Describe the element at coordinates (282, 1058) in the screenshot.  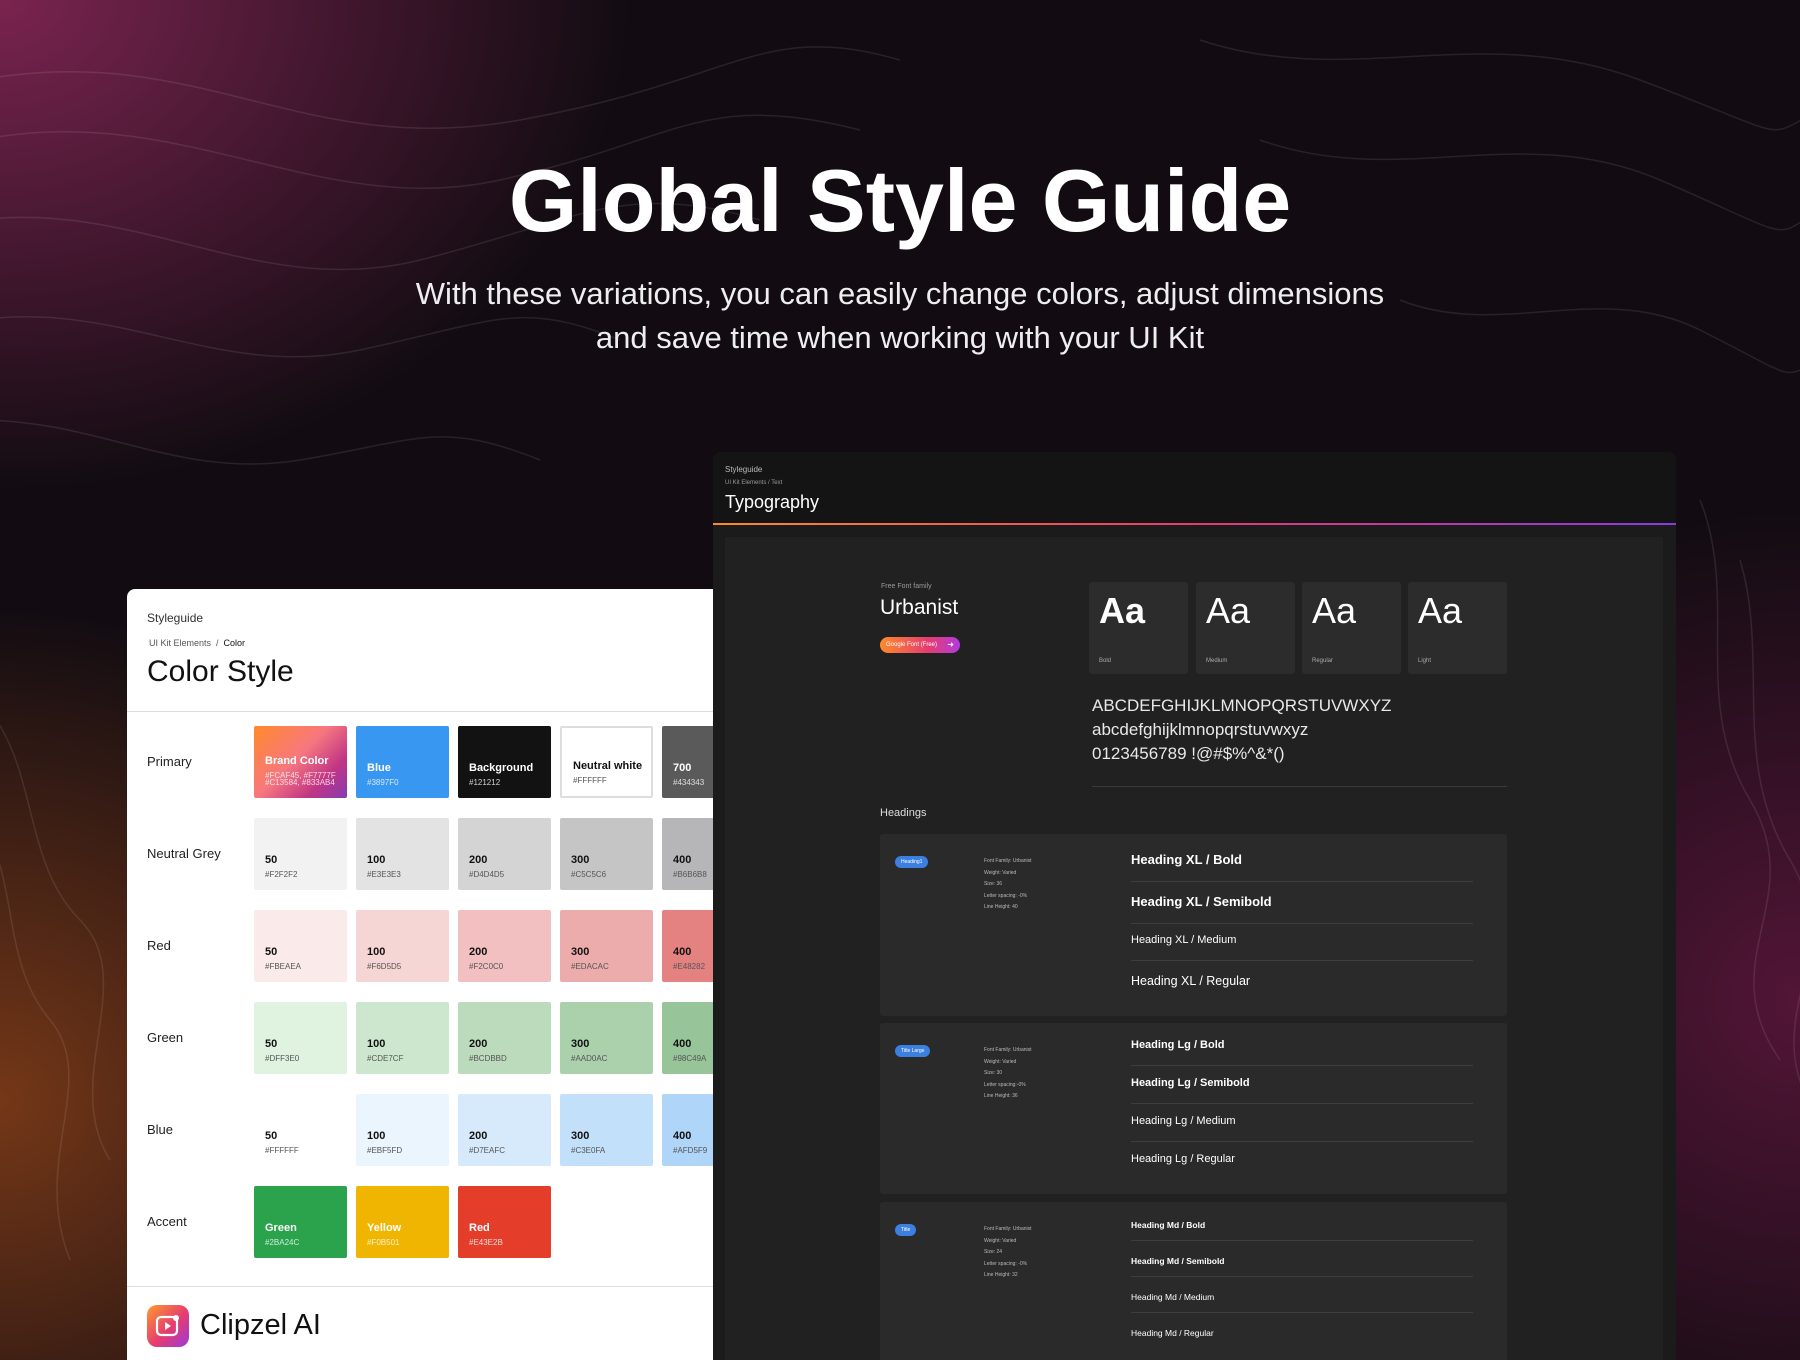
I see `swatch-hex: #DFF3E0` at that location.